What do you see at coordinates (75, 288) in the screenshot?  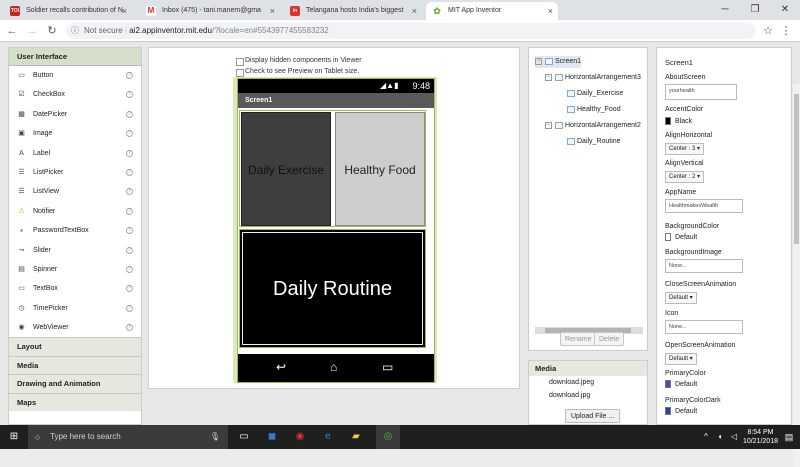 I see `palette-item-textbox: ▭ TextBox?` at bounding box center [75, 288].